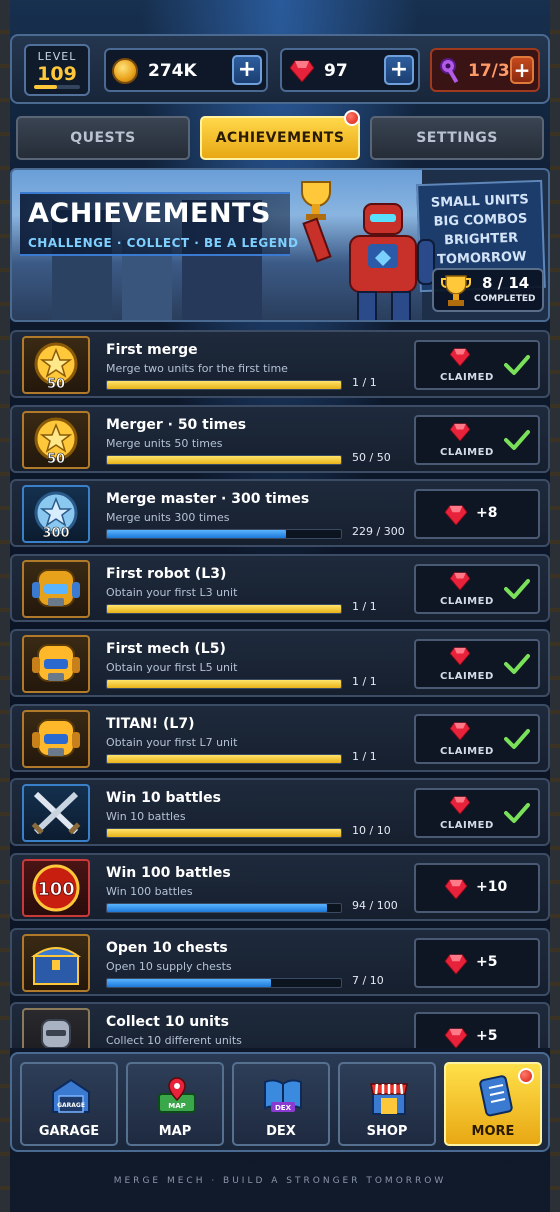  I want to click on star-medal-300-icon: 300, so click(56, 516).